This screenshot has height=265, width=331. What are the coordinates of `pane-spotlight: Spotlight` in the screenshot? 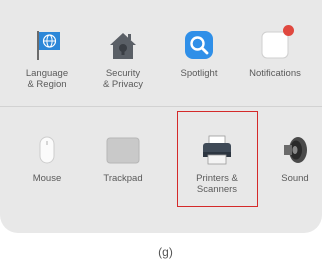 It's located at (199, 53).